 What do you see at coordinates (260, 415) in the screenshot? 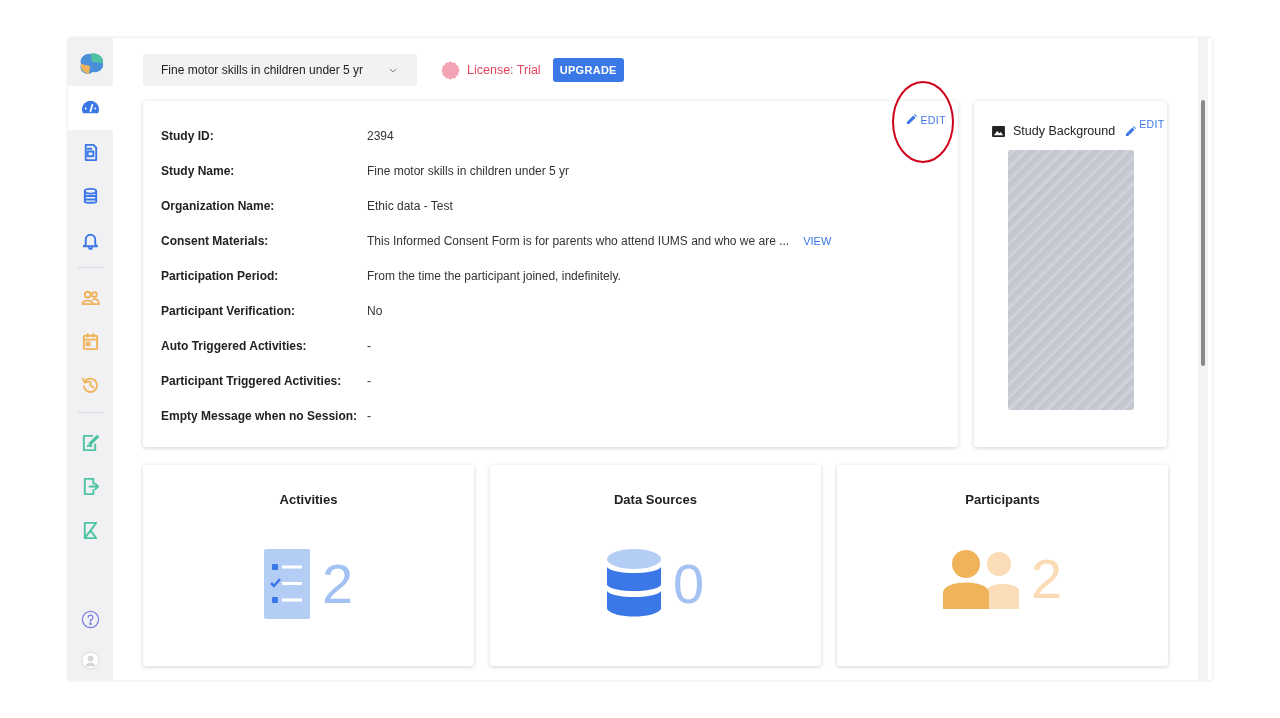
I see `field-label: Empty Message when no Session:` at bounding box center [260, 415].